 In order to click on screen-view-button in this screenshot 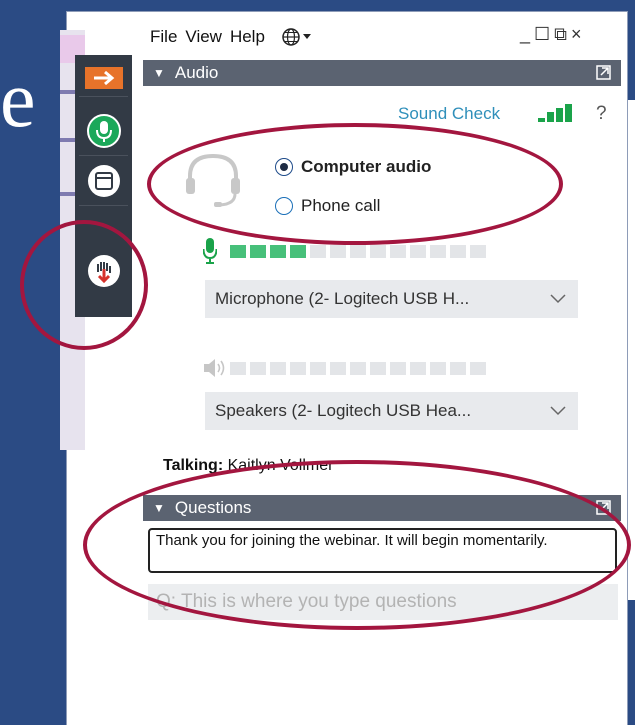, I will do `click(103, 181)`.